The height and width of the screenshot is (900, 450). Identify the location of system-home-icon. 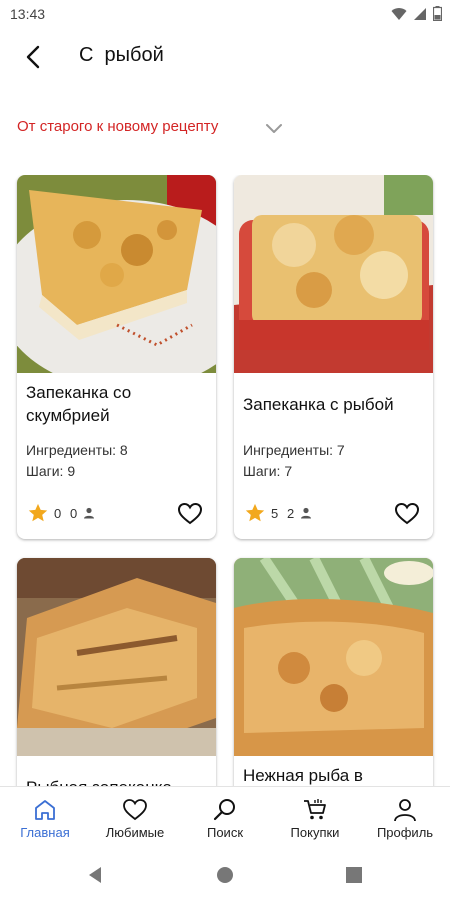
(225, 875).